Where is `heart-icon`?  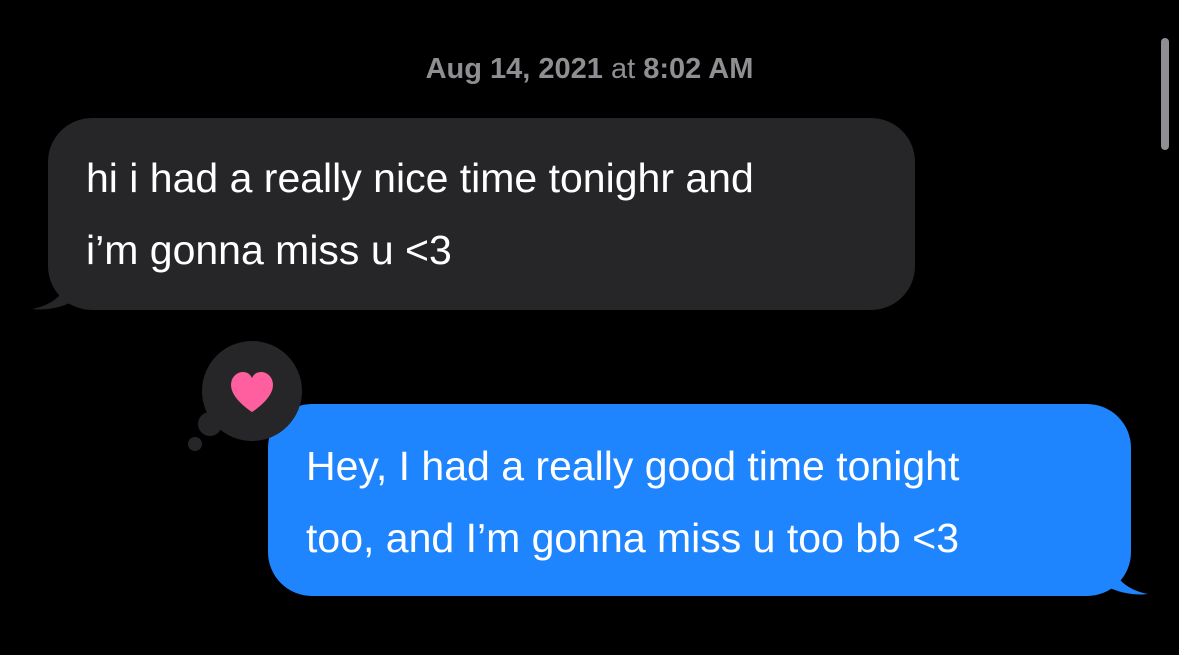
heart-icon is located at coordinates (252, 392).